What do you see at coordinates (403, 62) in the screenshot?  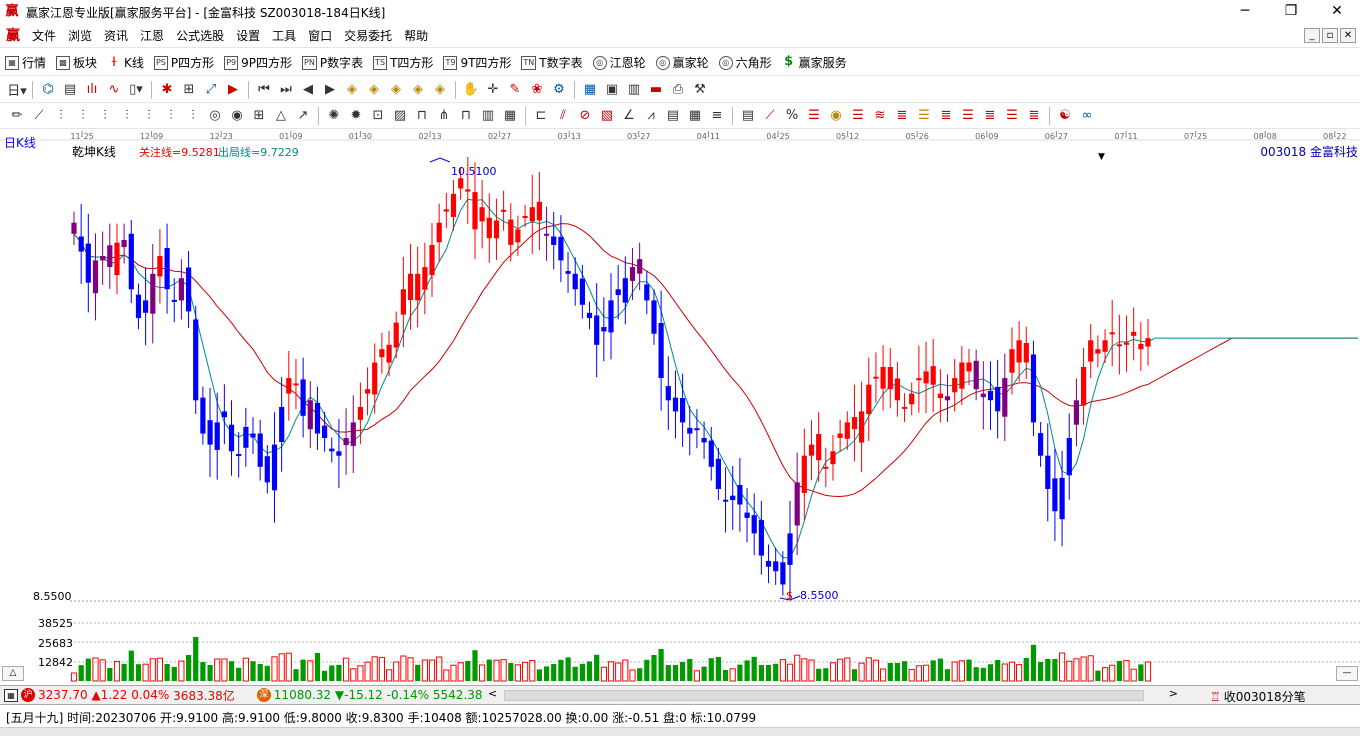 I see `tool-t-square: TS T四方形` at bounding box center [403, 62].